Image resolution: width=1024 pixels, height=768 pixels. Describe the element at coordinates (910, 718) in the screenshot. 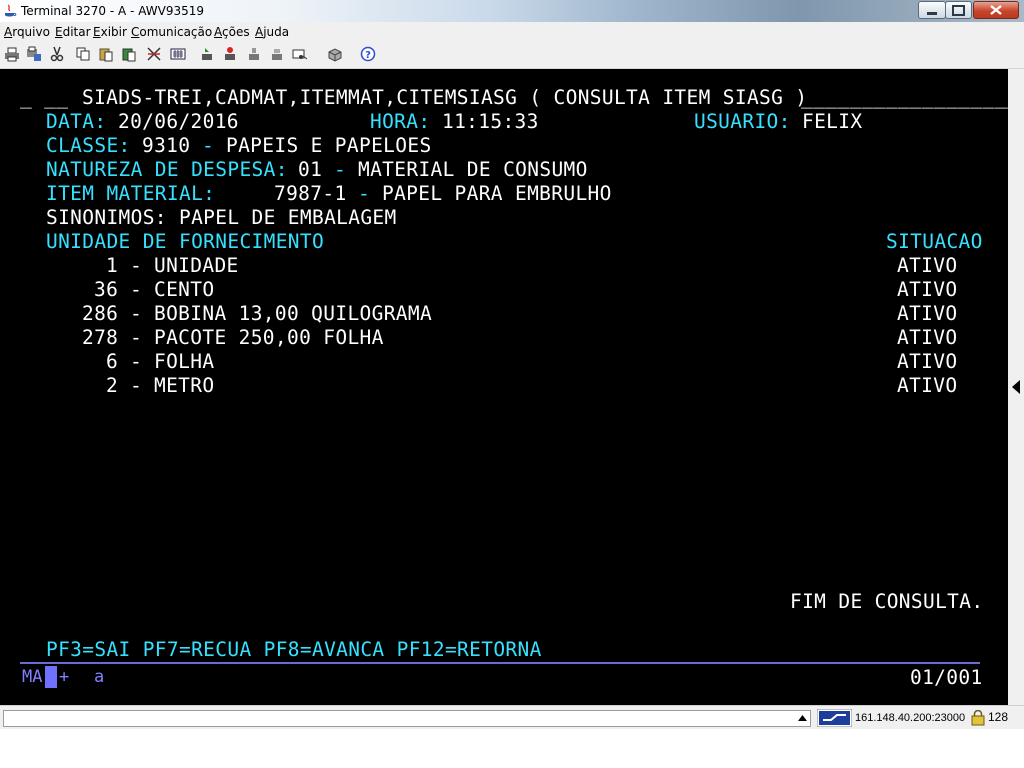

I see `host-address: 161.148.40.200:23000` at that location.